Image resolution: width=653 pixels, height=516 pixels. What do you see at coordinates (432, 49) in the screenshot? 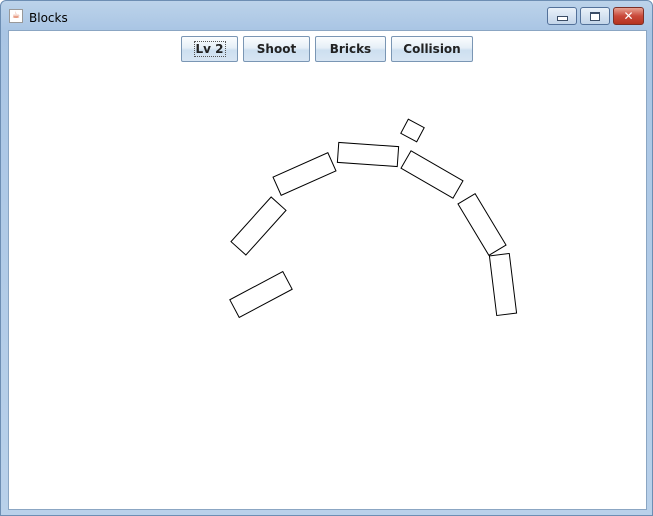
I see `collision-button: Collision` at bounding box center [432, 49].